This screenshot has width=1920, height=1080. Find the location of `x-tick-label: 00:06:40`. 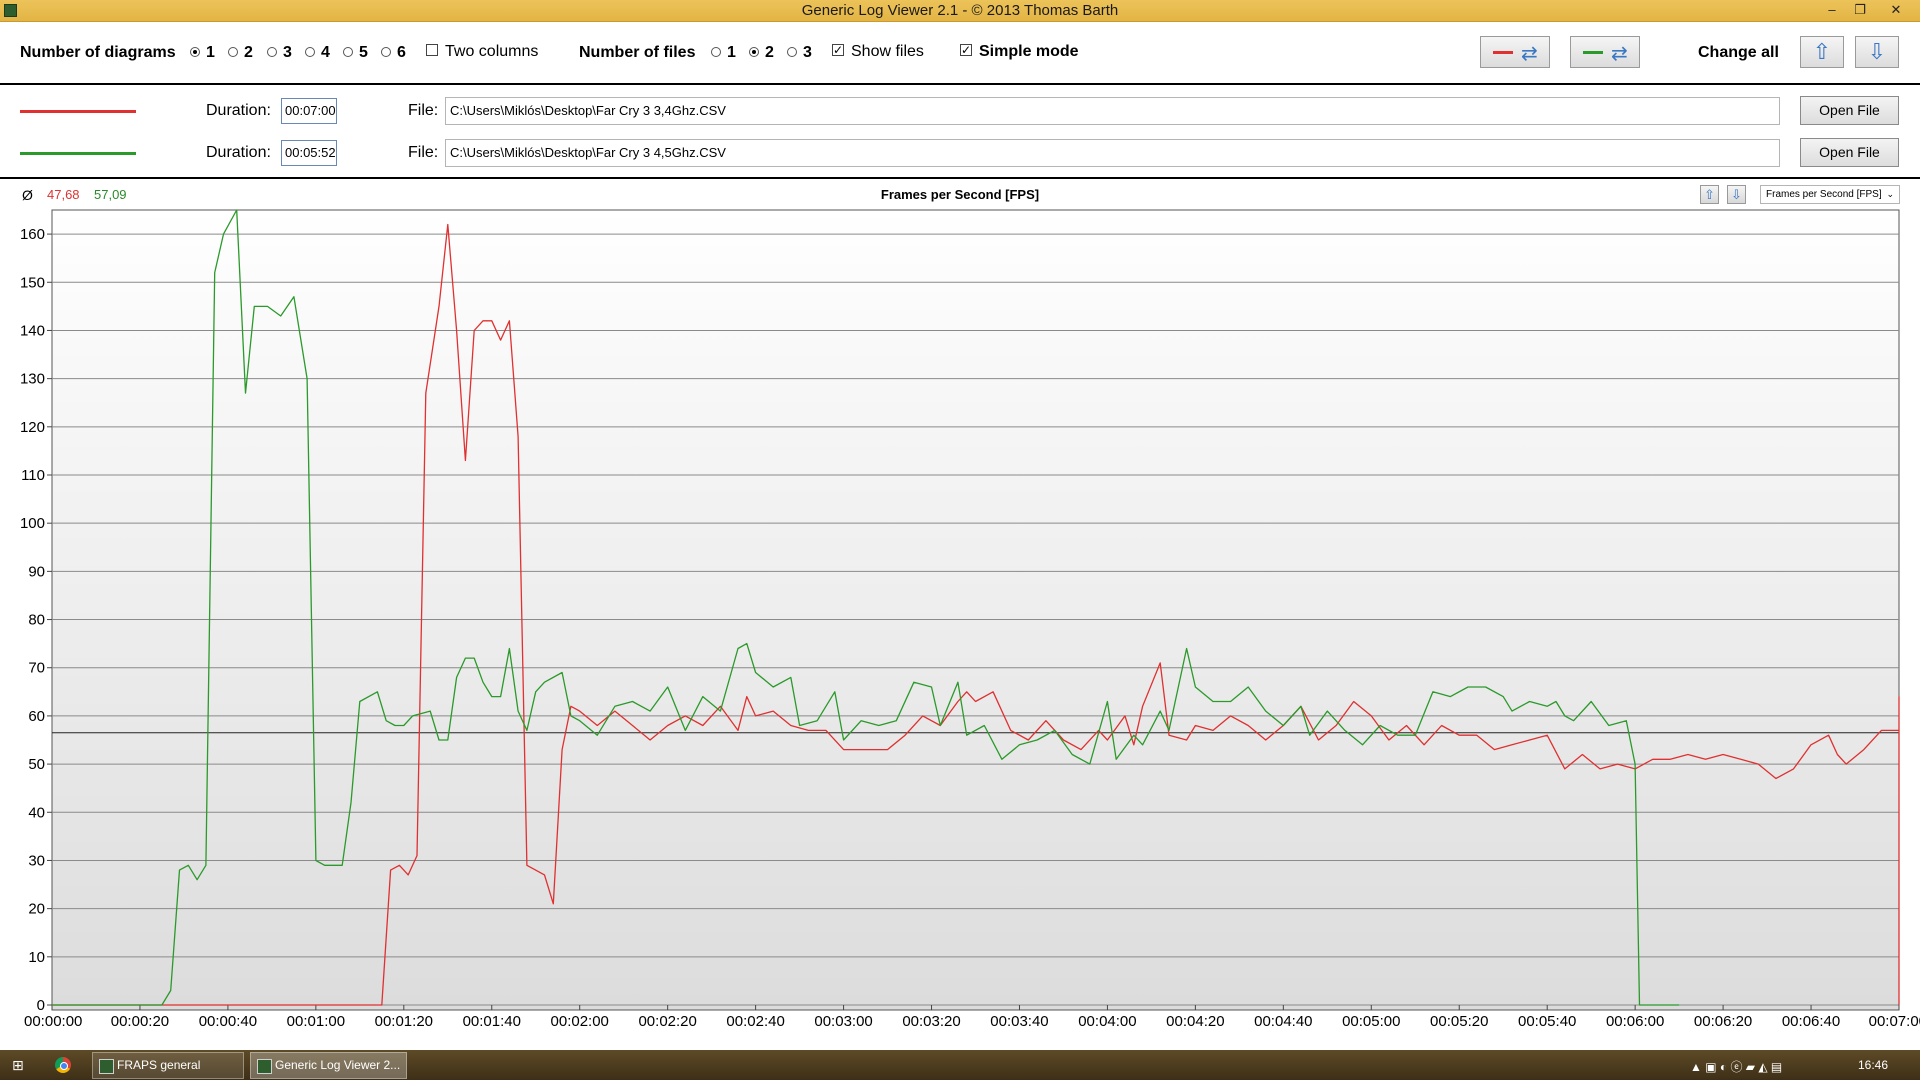

x-tick-label: 00:06:40 is located at coordinates (1811, 1021).